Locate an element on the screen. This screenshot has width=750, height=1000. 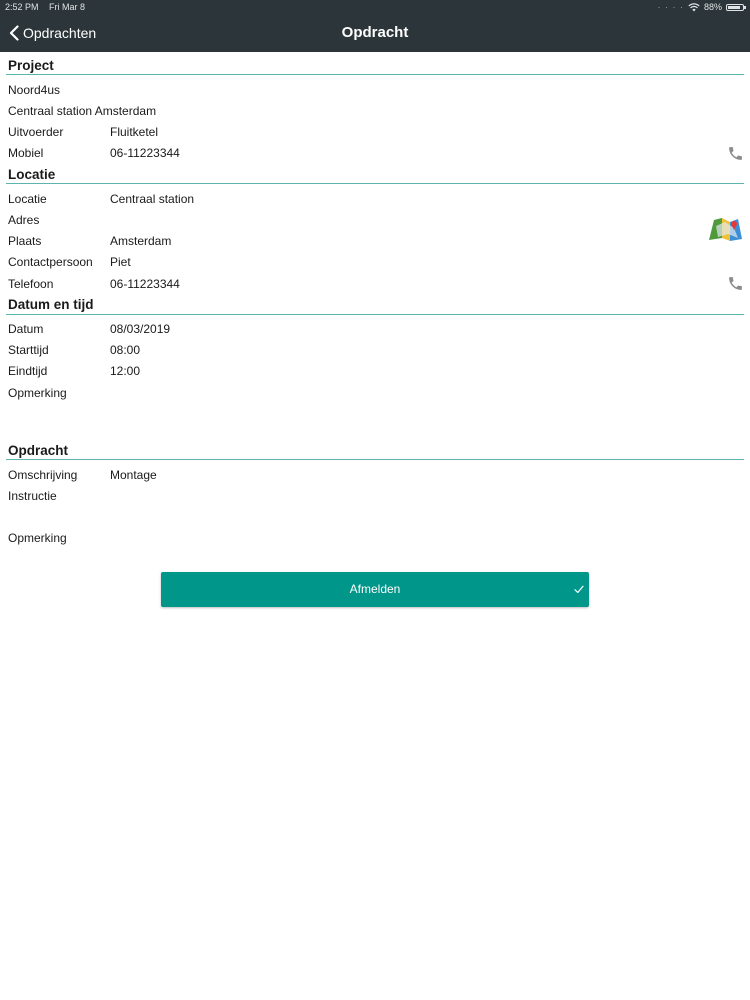
battery-fill is located at coordinates (734, 7).